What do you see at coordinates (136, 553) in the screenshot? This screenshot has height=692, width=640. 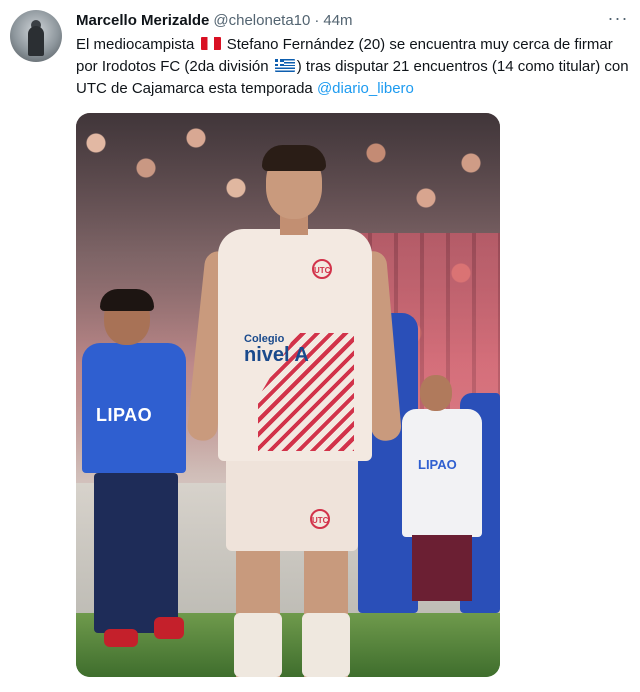 I see `kid-left-jeans` at bounding box center [136, 553].